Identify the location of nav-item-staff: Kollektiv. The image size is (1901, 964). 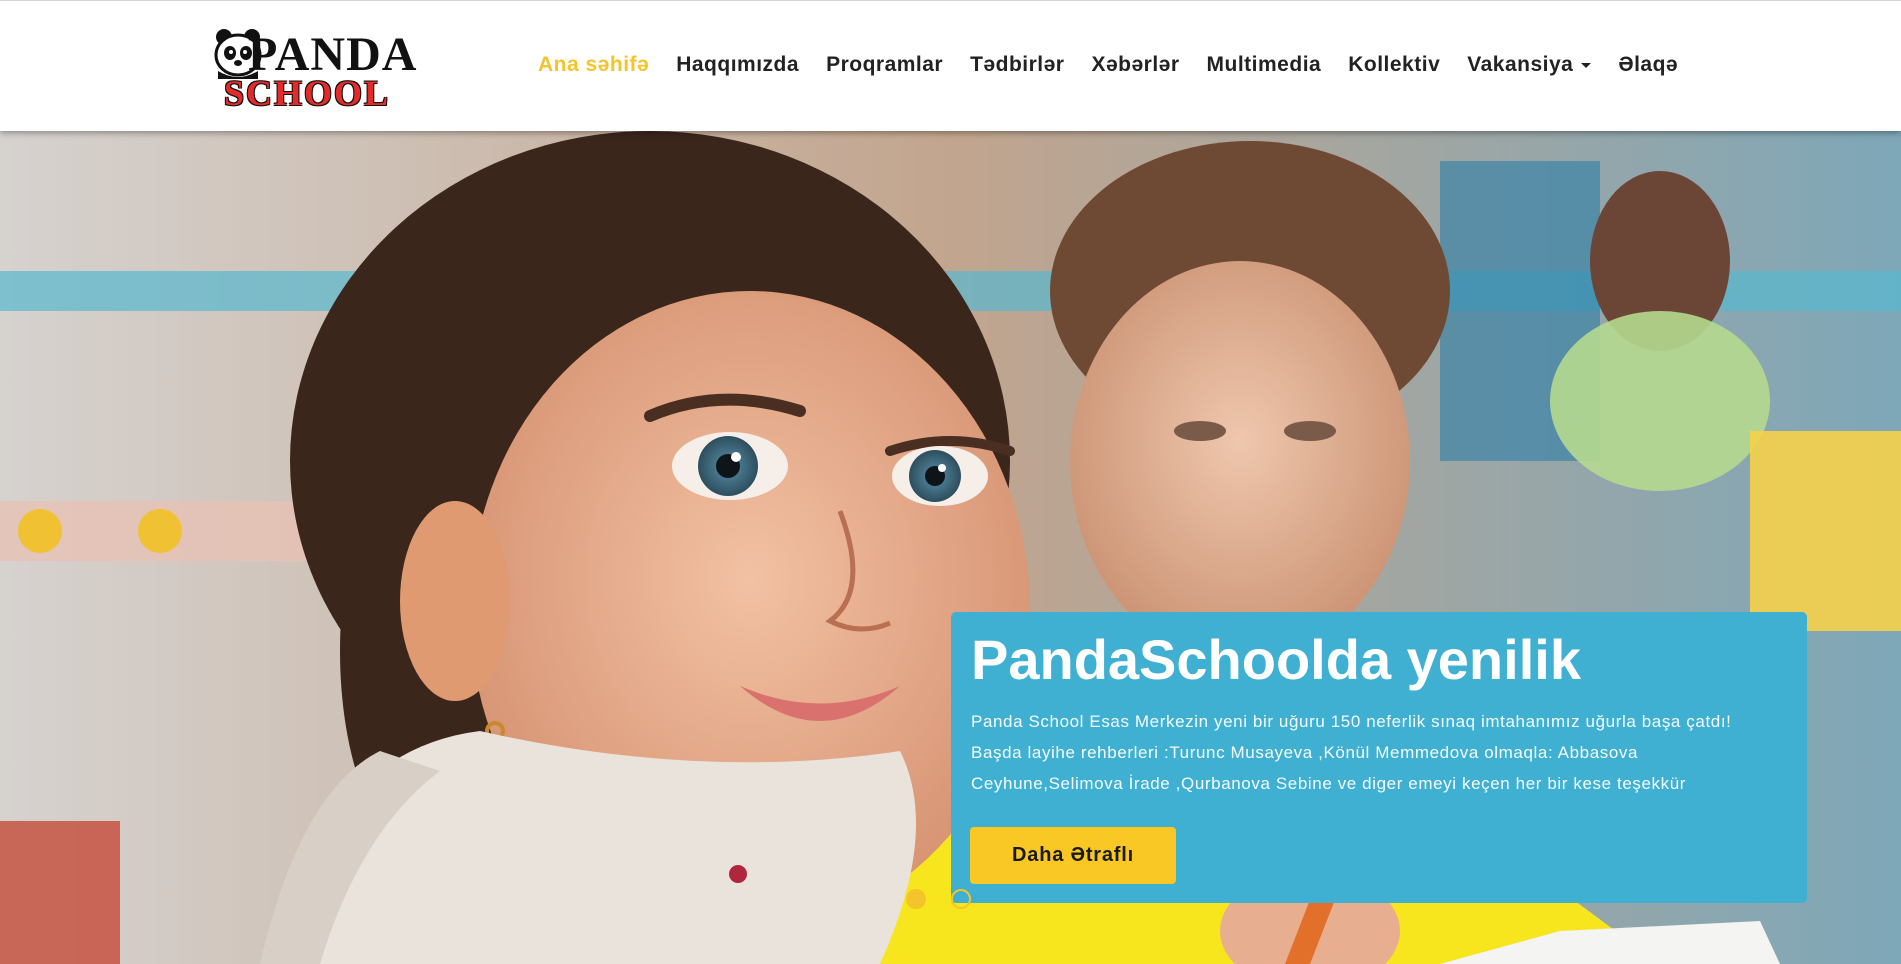
(1394, 65).